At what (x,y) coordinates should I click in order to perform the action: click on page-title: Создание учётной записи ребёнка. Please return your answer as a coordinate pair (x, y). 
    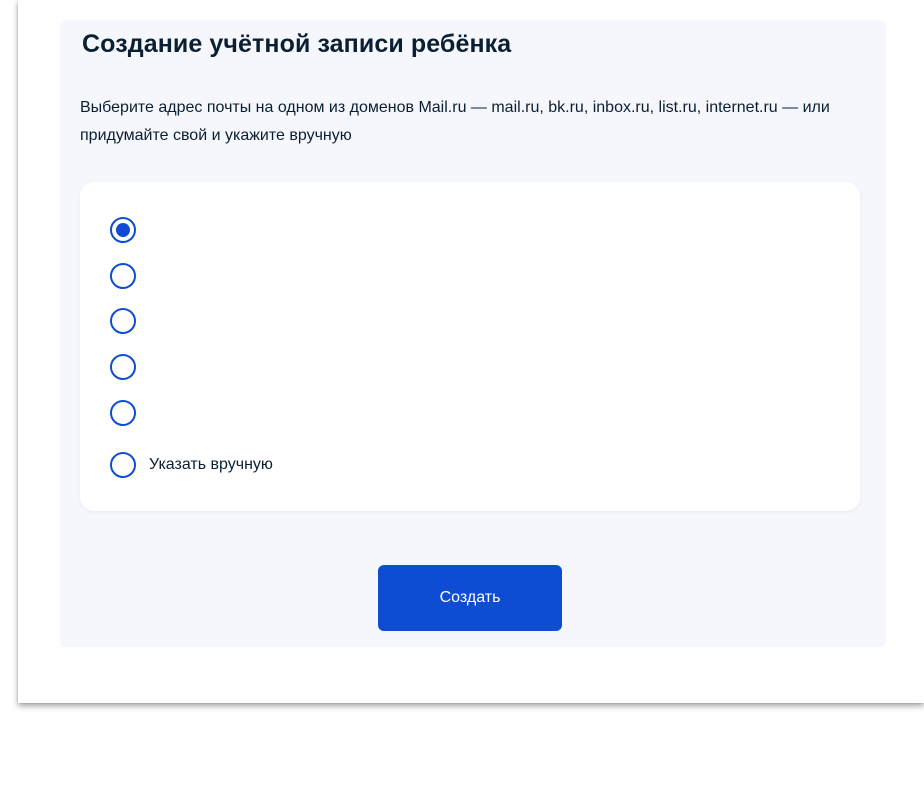
    Looking at the image, I should click on (297, 44).